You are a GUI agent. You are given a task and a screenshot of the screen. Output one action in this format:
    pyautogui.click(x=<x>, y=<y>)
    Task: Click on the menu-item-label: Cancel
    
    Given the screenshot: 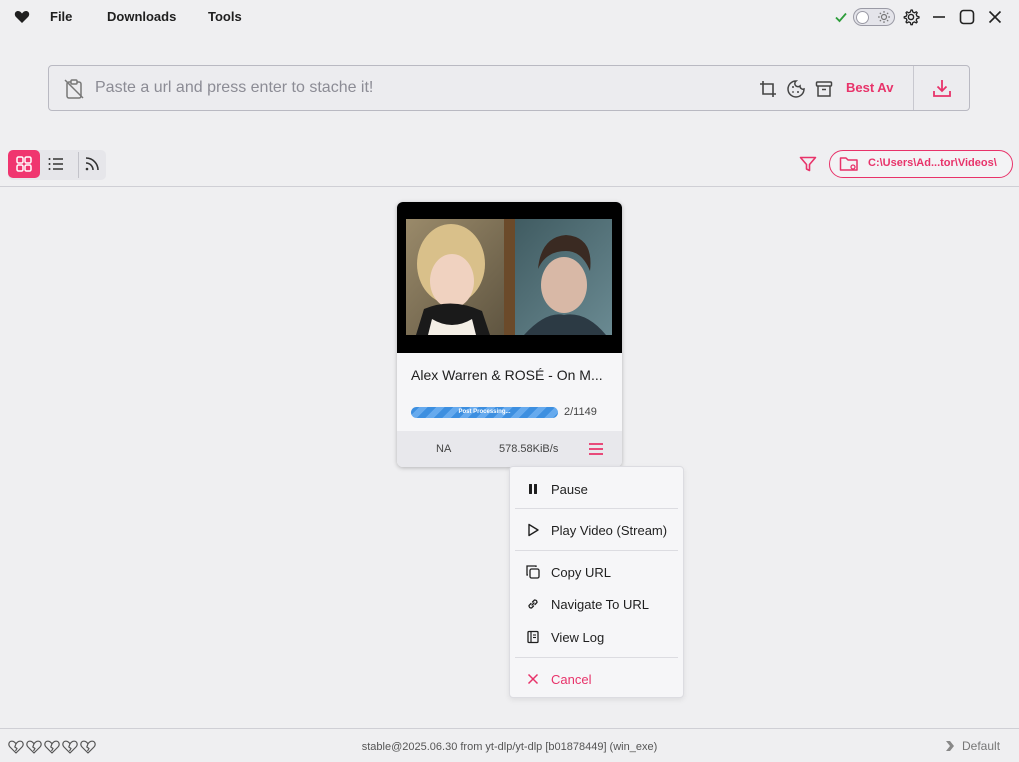 What is the action you would take?
    pyautogui.click(x=571, y=679)
    